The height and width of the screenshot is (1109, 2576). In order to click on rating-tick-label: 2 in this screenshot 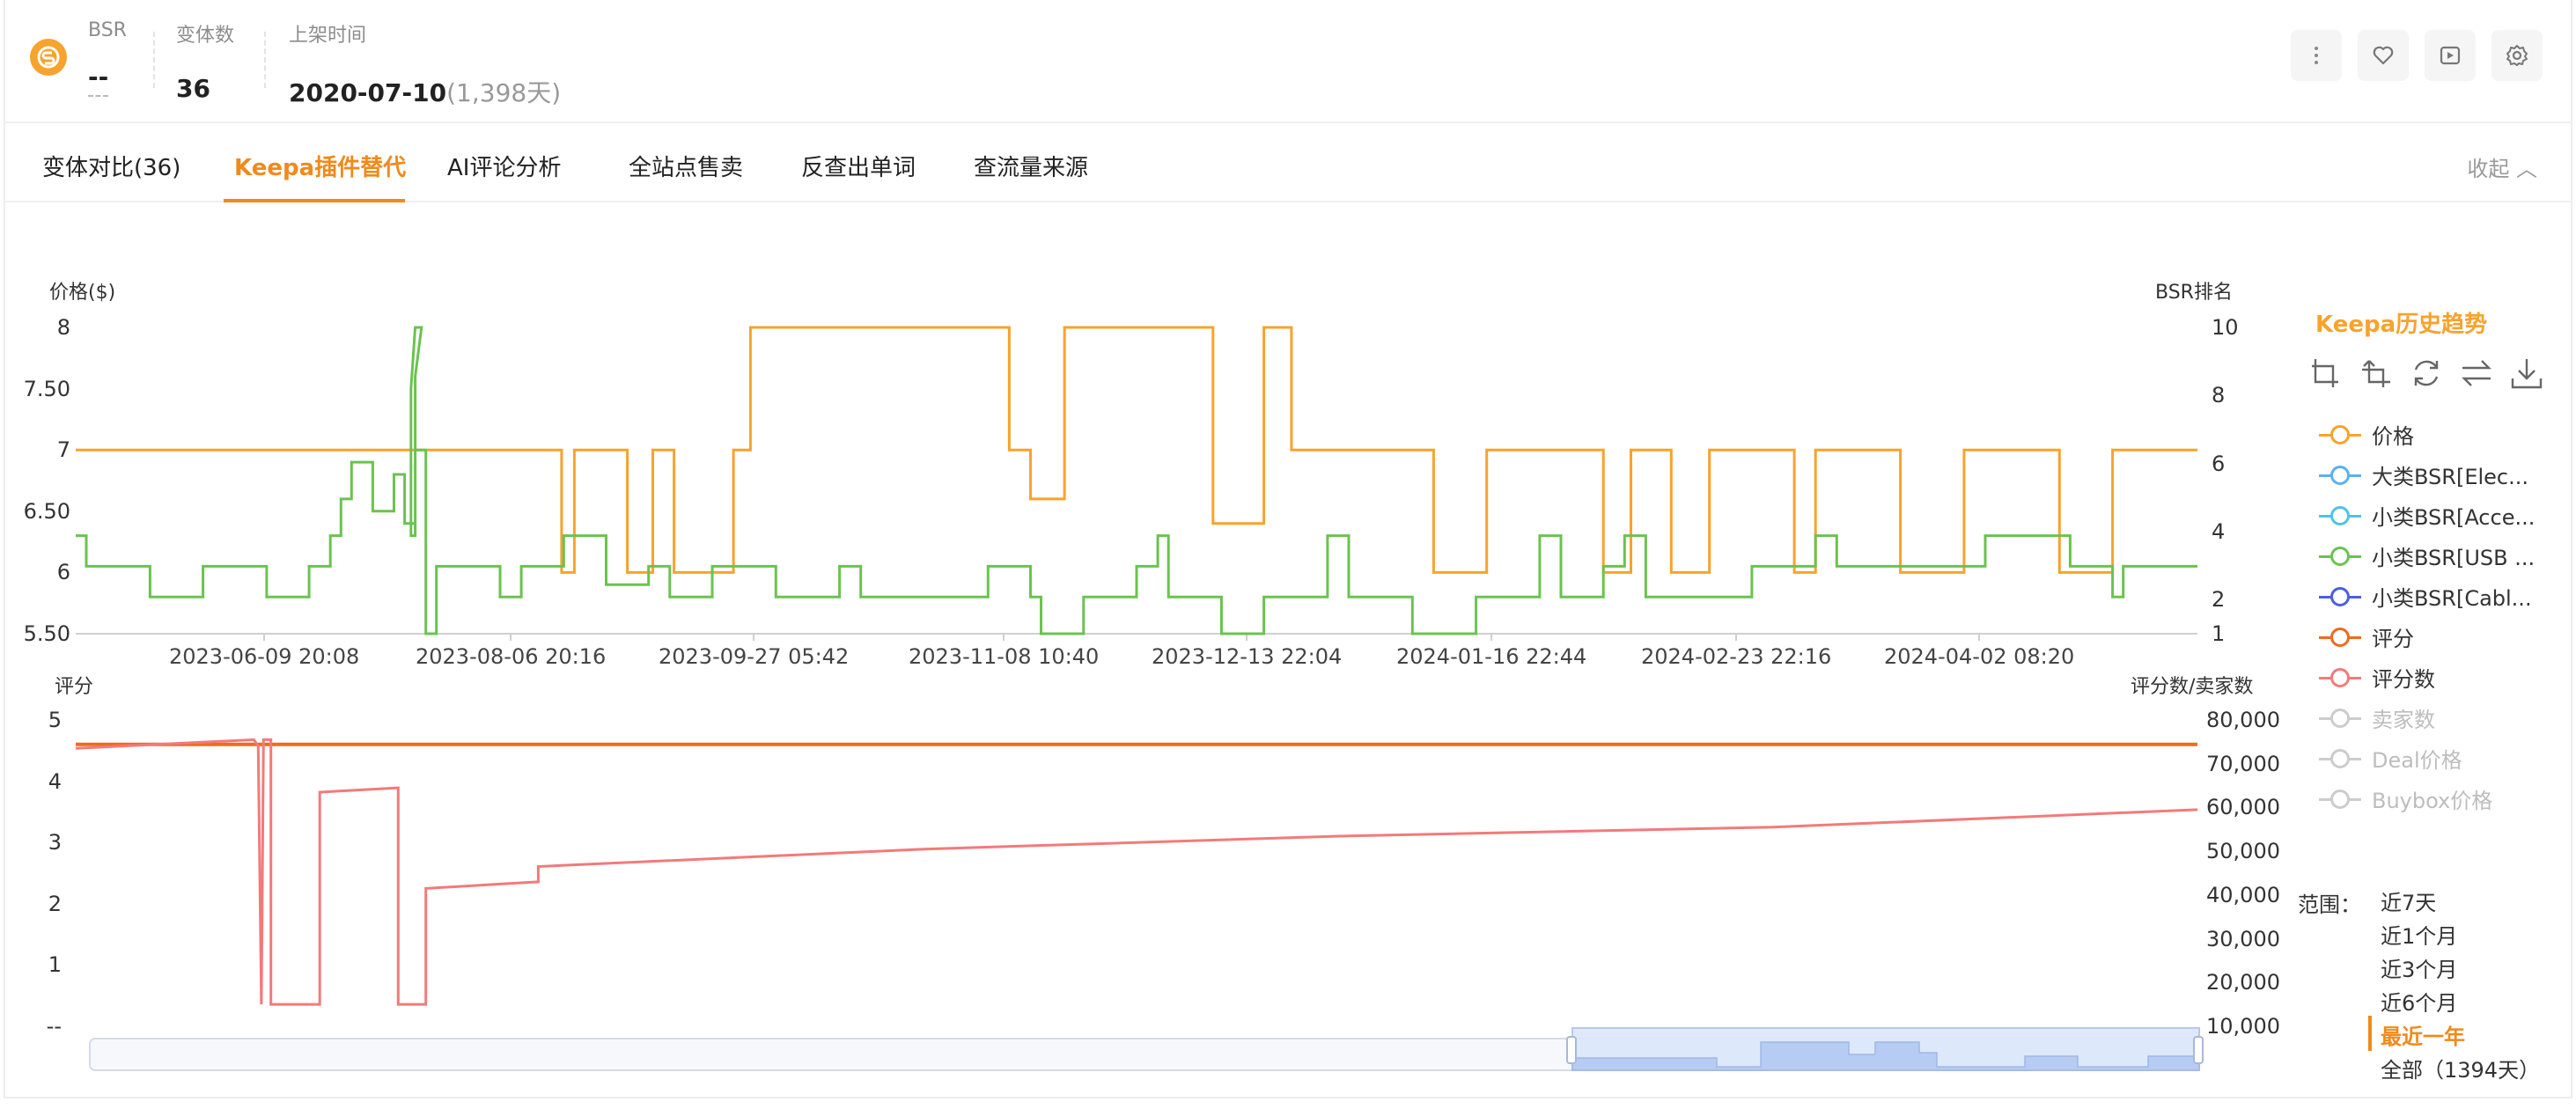, I will do `click(55, 903)`.